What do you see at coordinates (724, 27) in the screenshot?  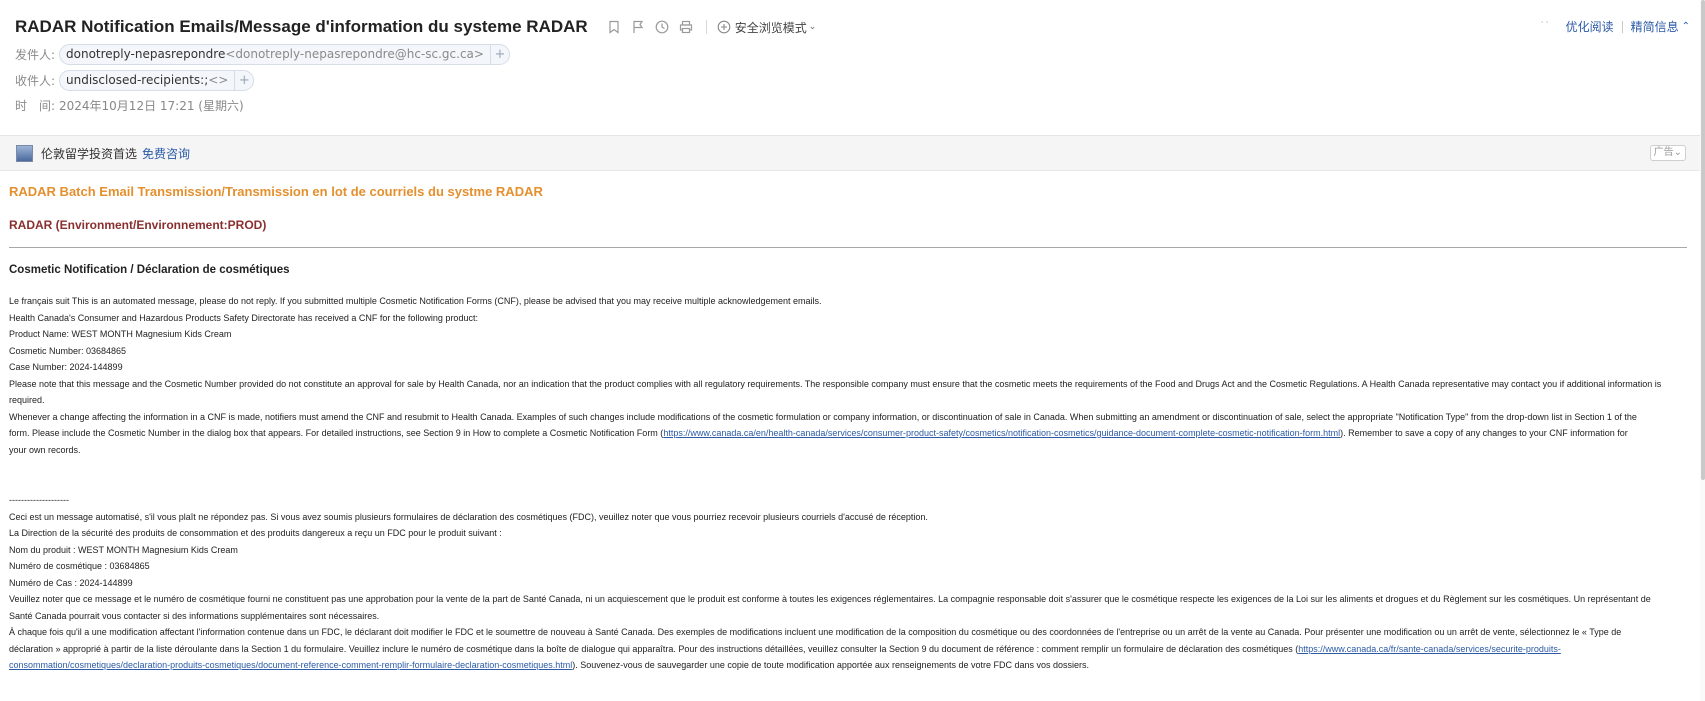 I see `shield-plus-icon` at bounding box center [724, 27].